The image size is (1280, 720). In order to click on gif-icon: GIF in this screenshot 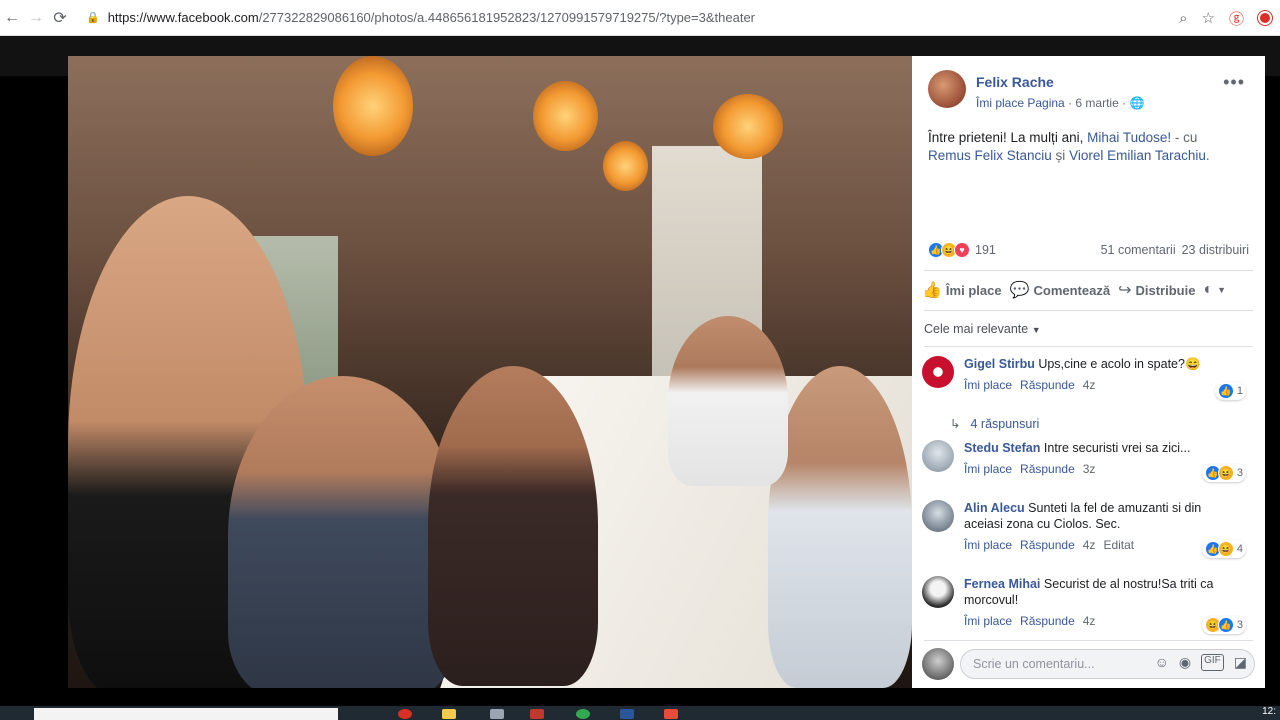, I will do `click(1212, 662)`.